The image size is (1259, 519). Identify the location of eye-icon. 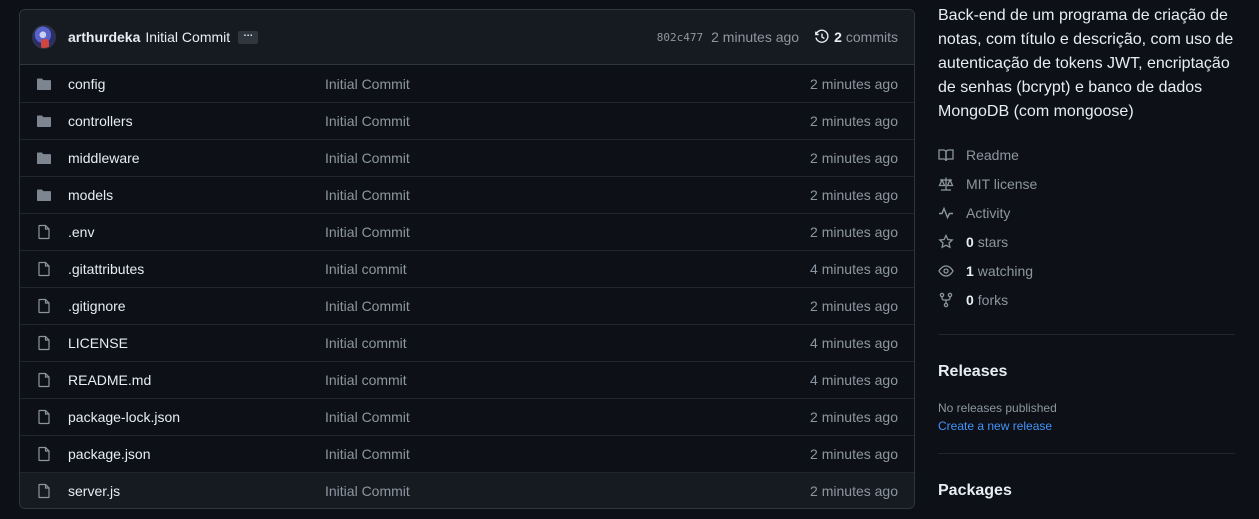
(946, 270).